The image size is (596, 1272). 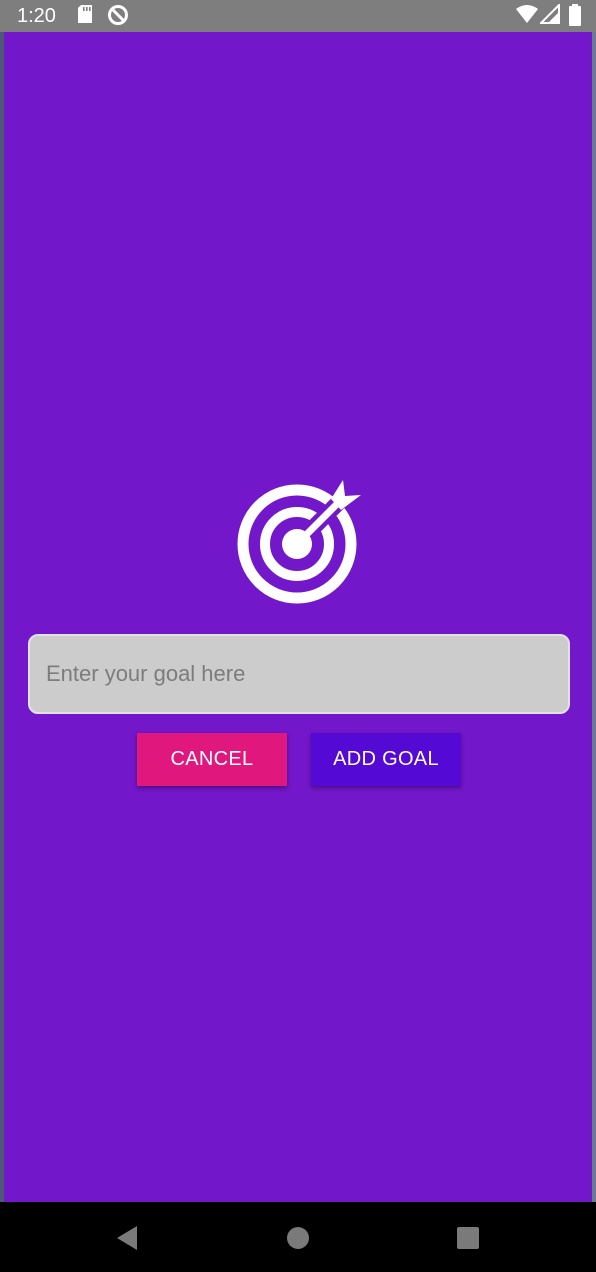 I want to click on screen-edge-right, so click(x=594, y=617).